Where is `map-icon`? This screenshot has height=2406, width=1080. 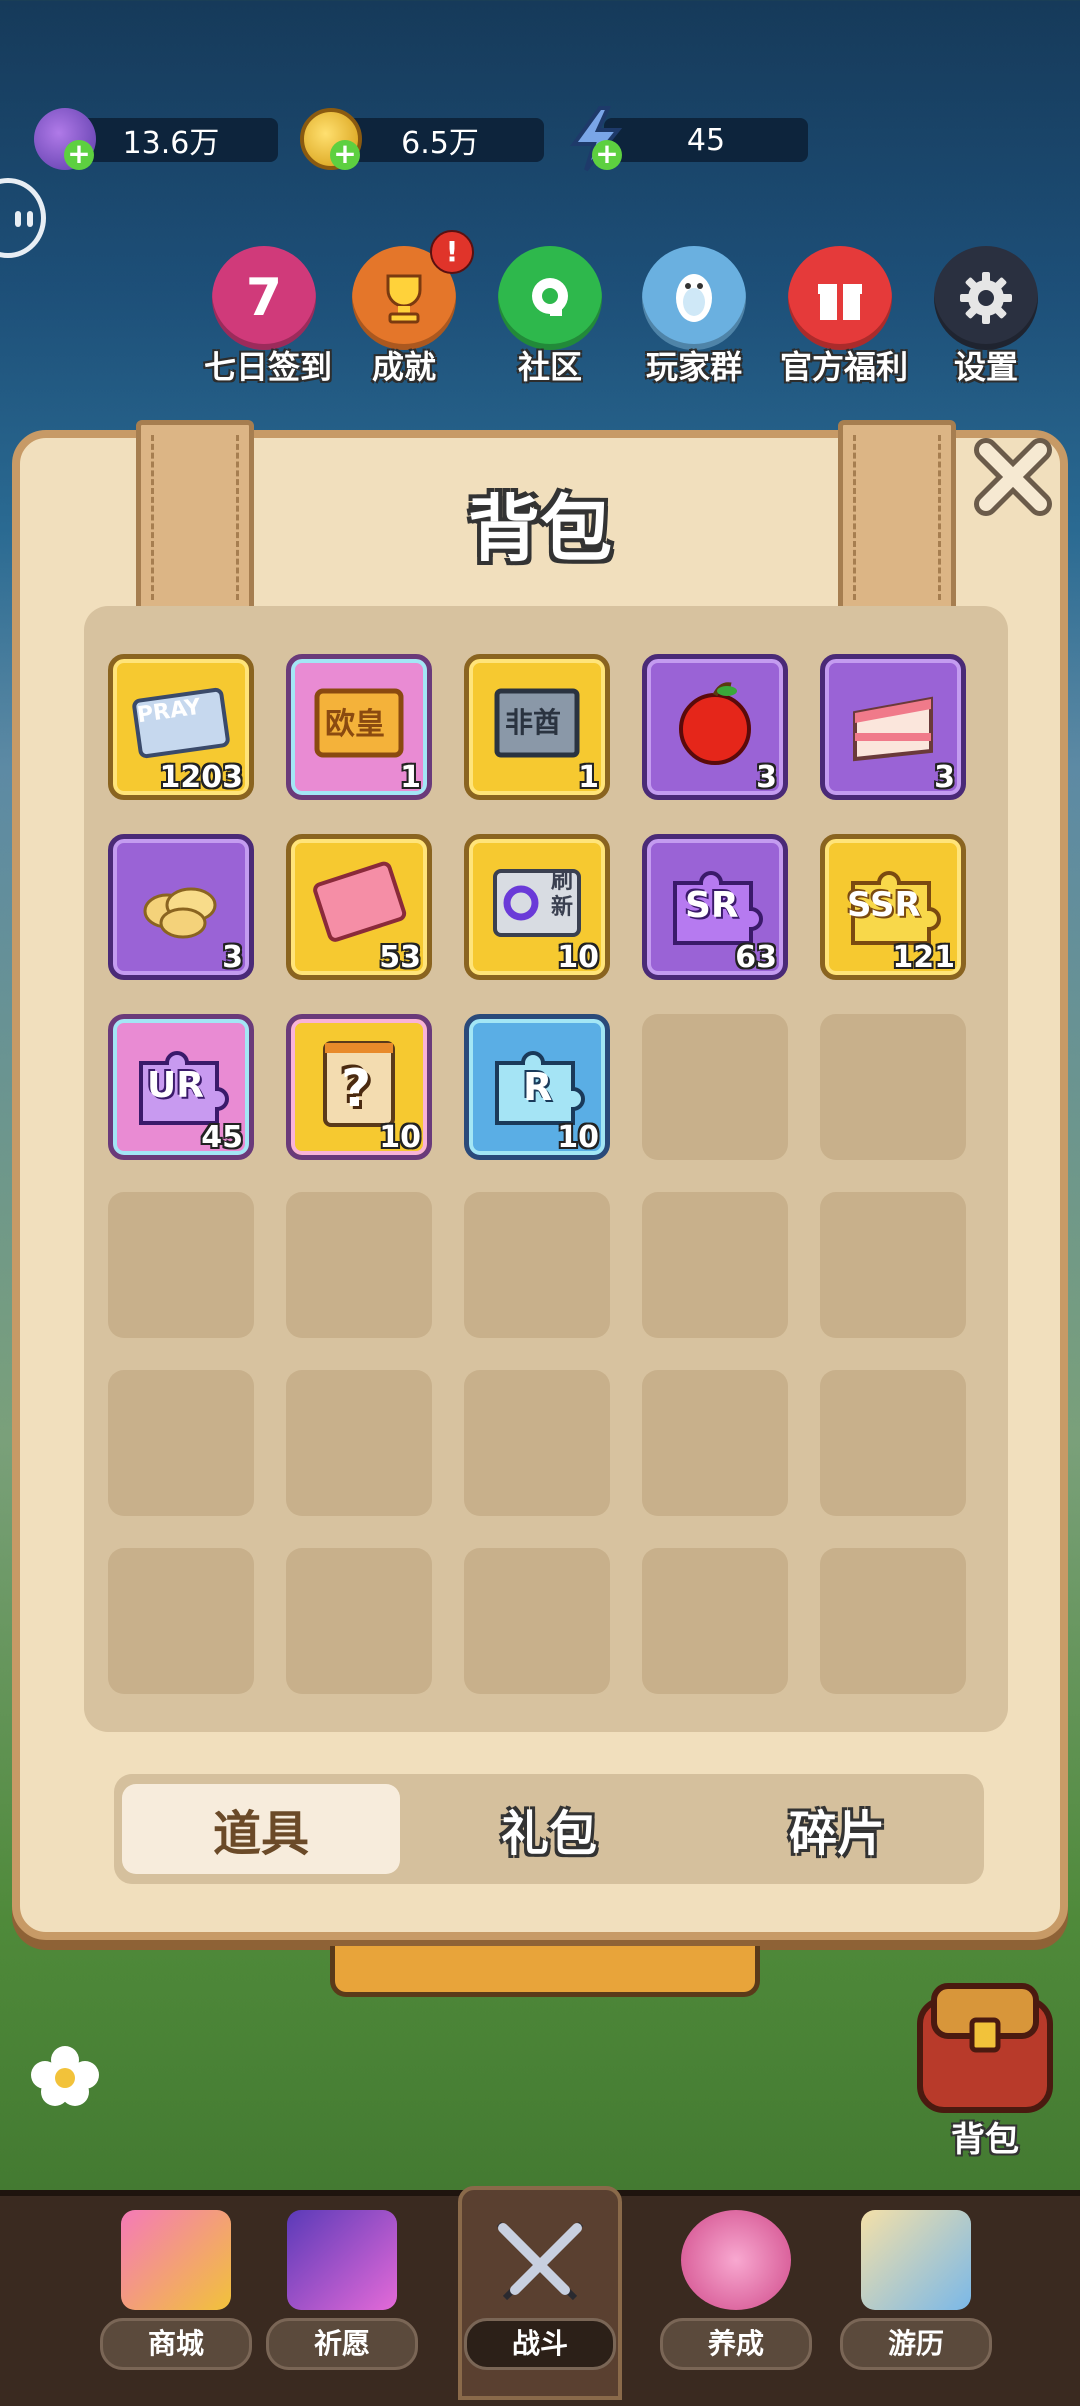
map-icon is located at coordinates (916, 2260).